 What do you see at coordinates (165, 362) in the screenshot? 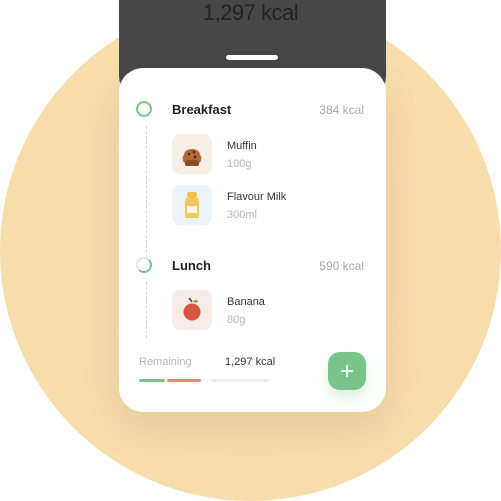
I see `remaining-label: Remaining` at bounding box center [165, 362].